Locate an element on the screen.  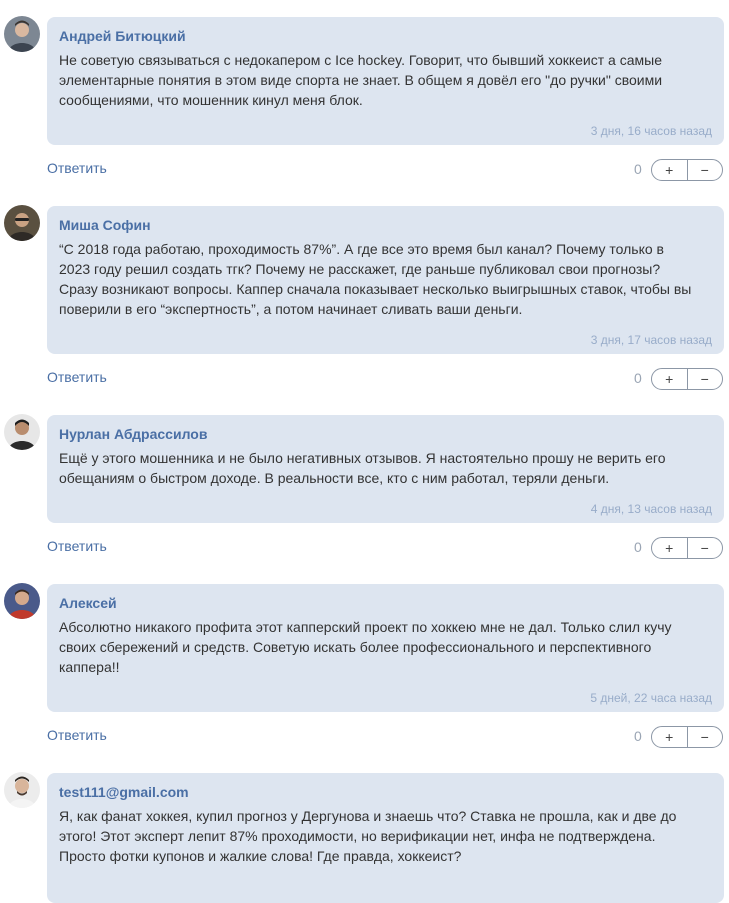
comment-author: Андрей Битюцкий is located at coordinates (385, 36).